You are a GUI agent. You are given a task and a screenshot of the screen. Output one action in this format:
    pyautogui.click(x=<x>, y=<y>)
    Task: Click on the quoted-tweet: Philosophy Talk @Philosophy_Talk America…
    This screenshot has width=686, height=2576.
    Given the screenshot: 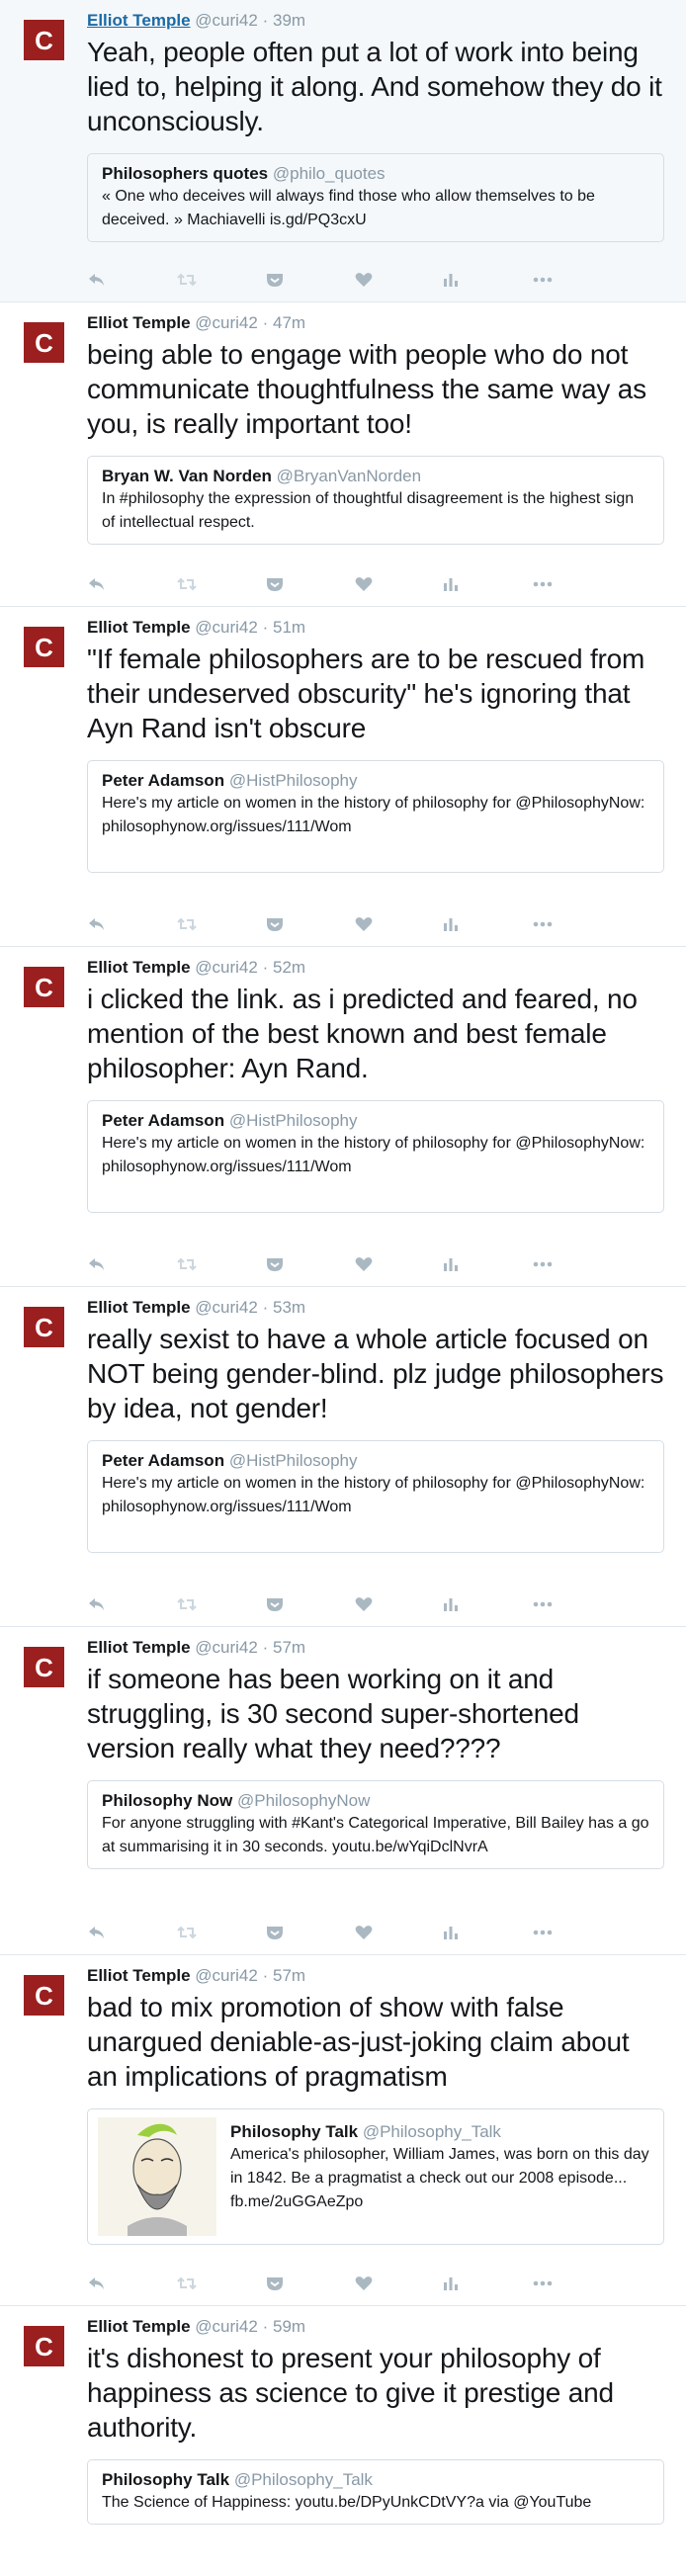 What is the action you would take?
    pyautogui.click(x=375, y=2176)
    